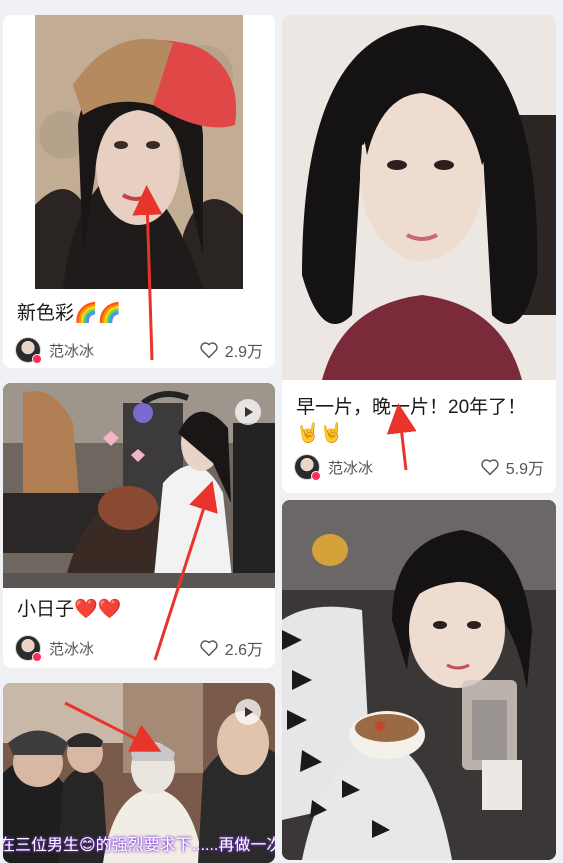 The image size is (563, 863). What do you see at coordinates (139, 152) in the screenshot?
I see `portrait-image` at bounding box center [139, 152].